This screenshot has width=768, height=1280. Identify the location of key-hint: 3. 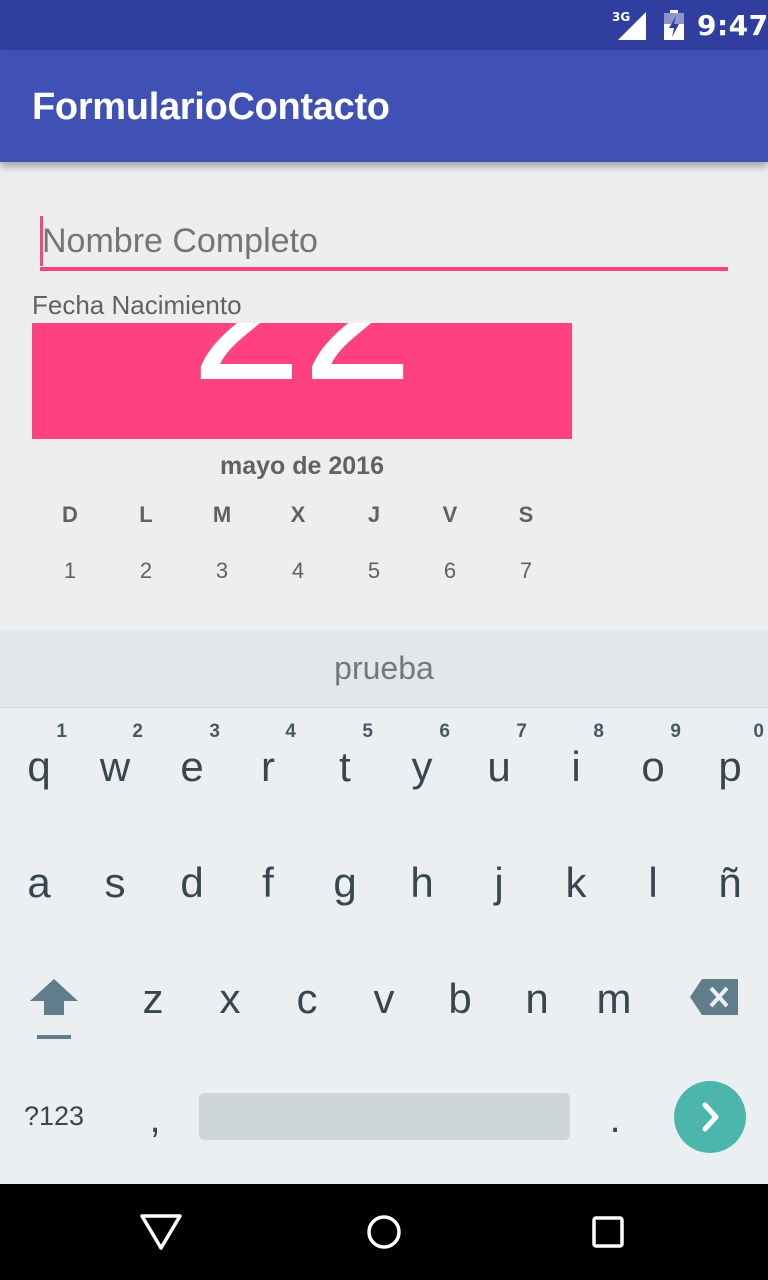
(214, 731).